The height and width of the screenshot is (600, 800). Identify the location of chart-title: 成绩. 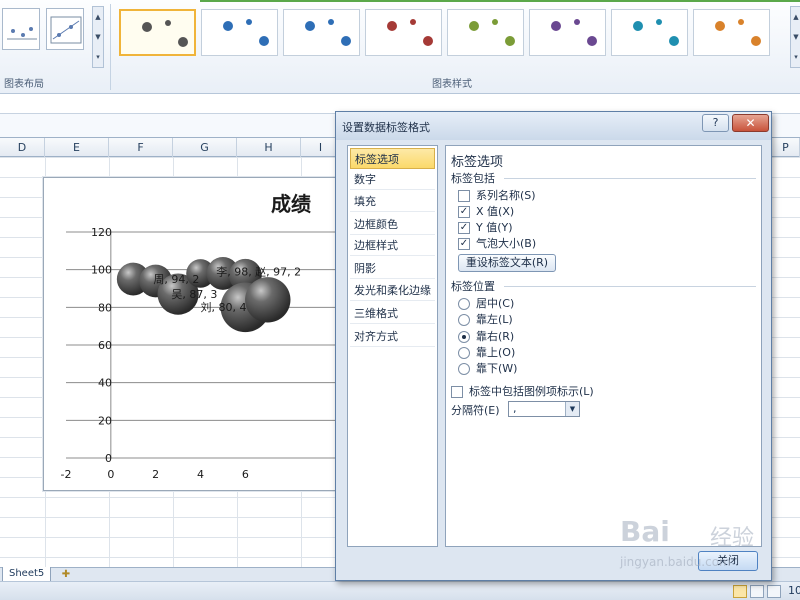
(291, 204).